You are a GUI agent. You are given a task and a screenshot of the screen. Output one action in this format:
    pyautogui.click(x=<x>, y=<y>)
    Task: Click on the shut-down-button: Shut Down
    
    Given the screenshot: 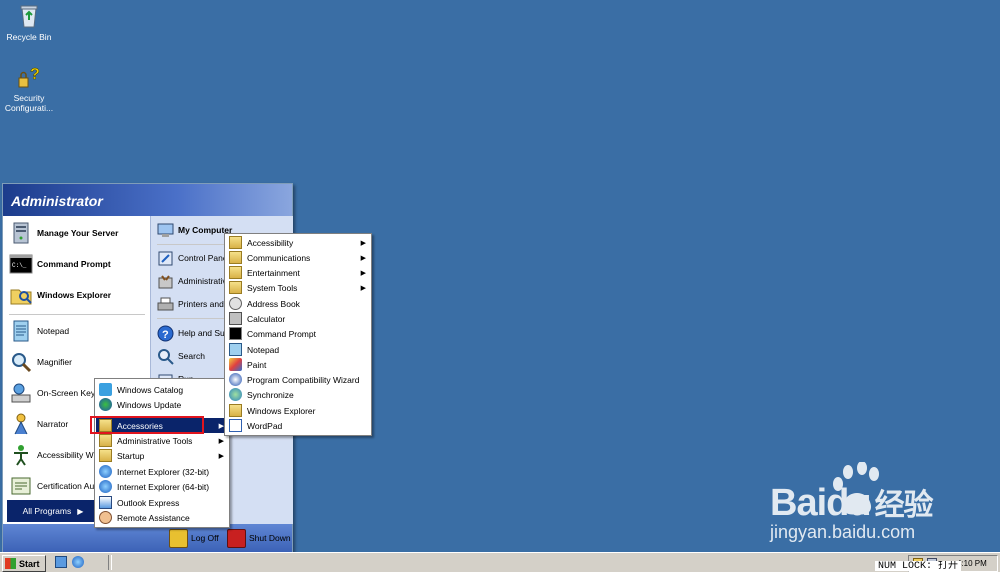 What is the action you would take?
    pyautogui.click(x=259, y=538)
    